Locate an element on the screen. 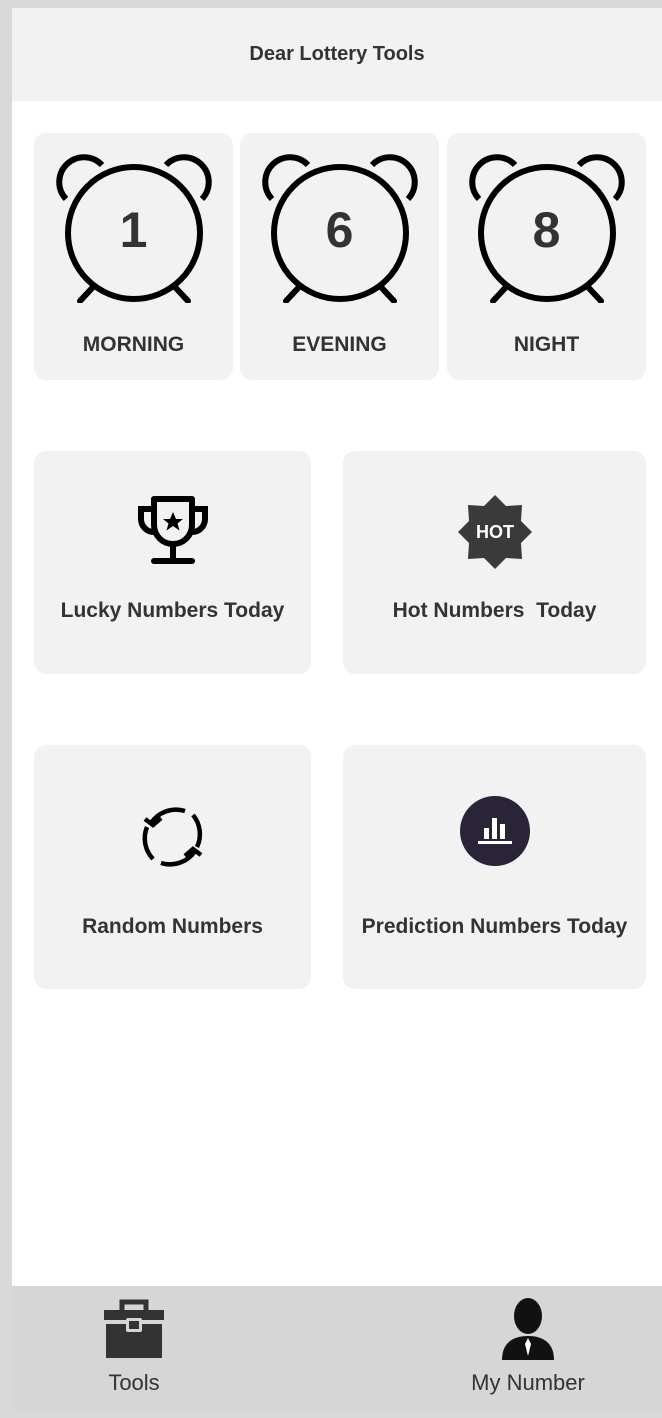 Image resolution: width=662 pixels, height=1418 pixels. hot-badge-icon: HOT is located at coordinates (494, 532).